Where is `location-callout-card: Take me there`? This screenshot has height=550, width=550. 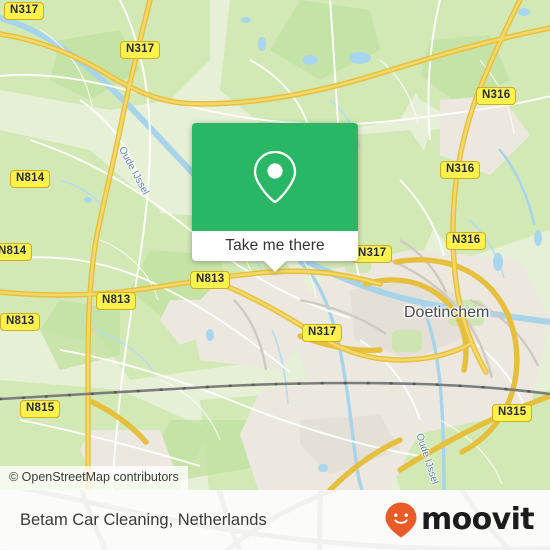
location-callout-card: Take me there is located at coordinates (275, 197).